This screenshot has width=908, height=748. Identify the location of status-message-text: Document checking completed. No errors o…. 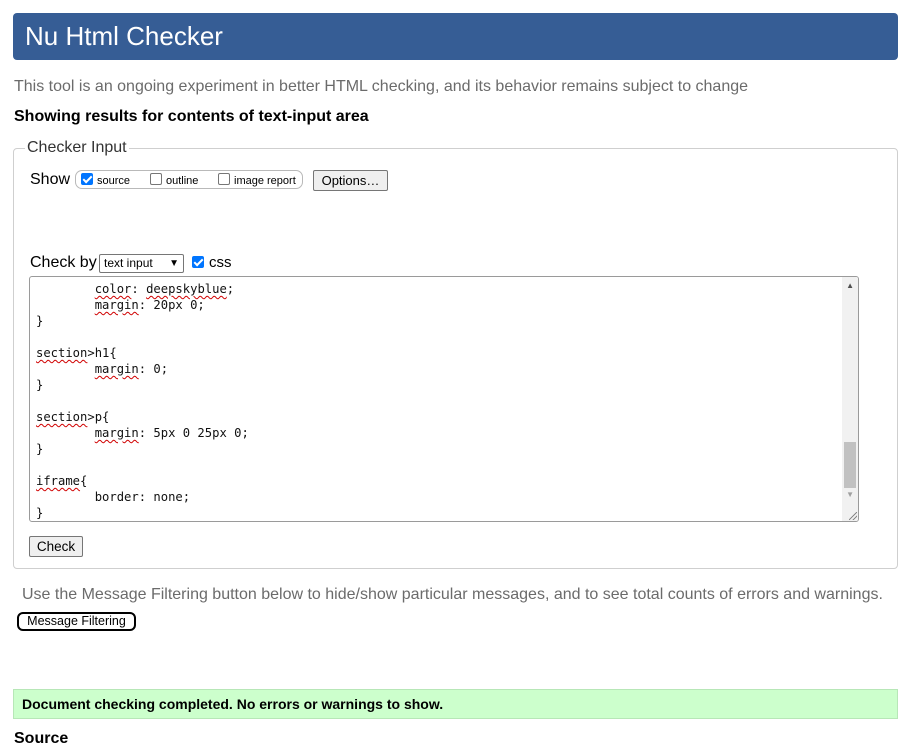
(233, 704).